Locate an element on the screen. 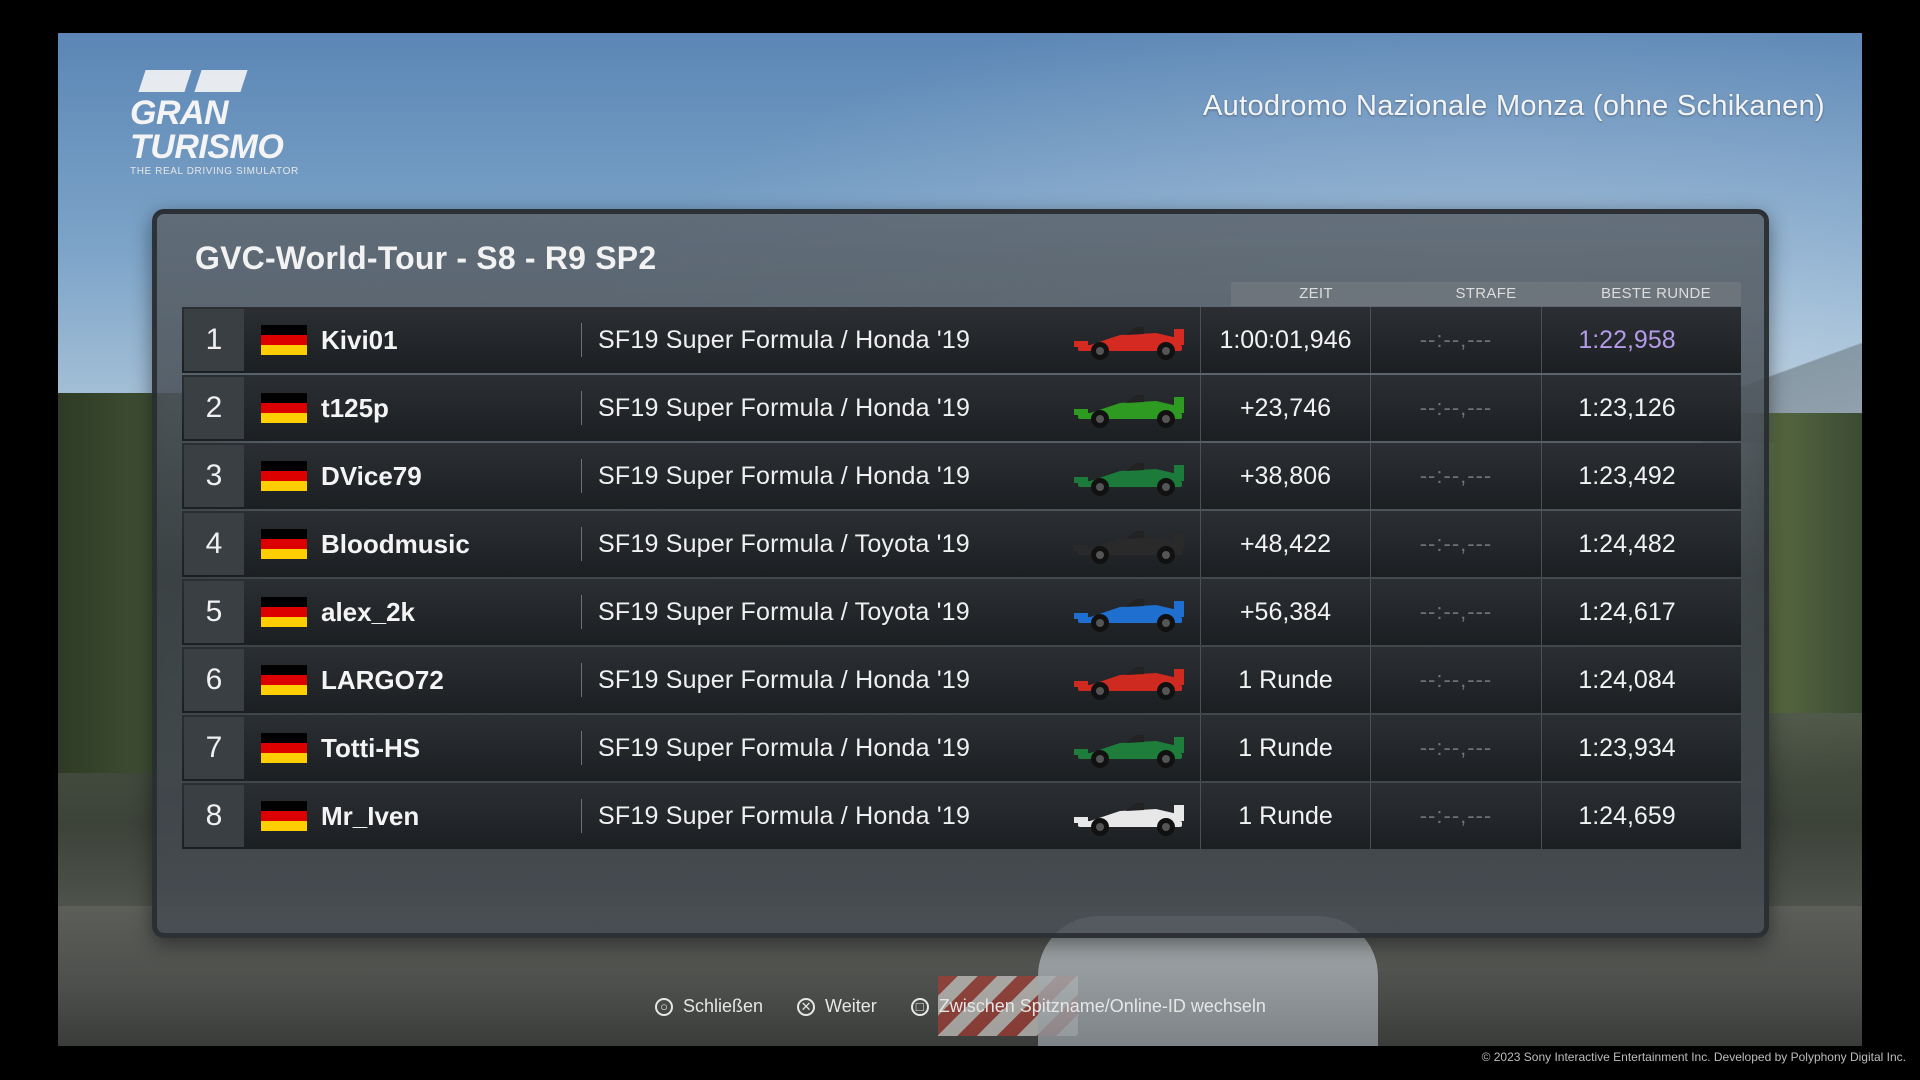  cross-button-icon: ✕ is located at coordinates (806, 1006).